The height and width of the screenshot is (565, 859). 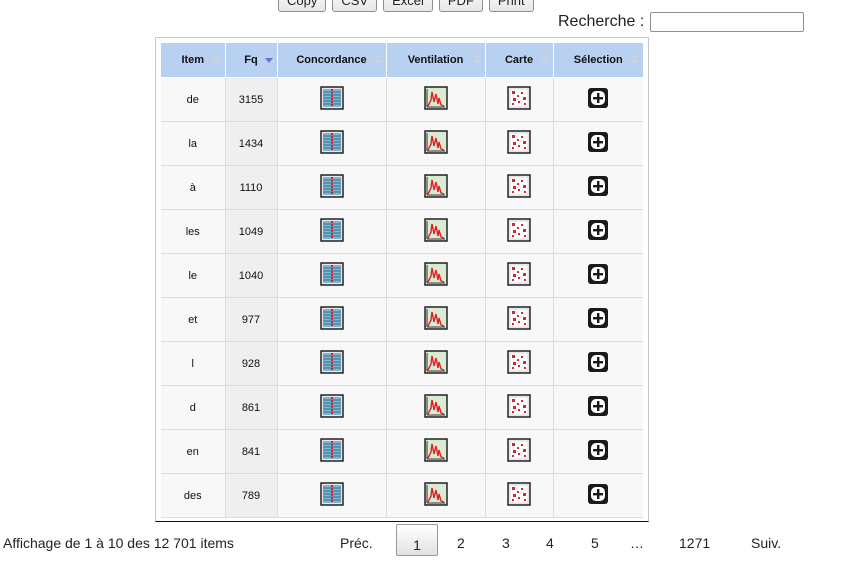 I want to click on previous-page-button: Préc., so click(x=356, y=543).